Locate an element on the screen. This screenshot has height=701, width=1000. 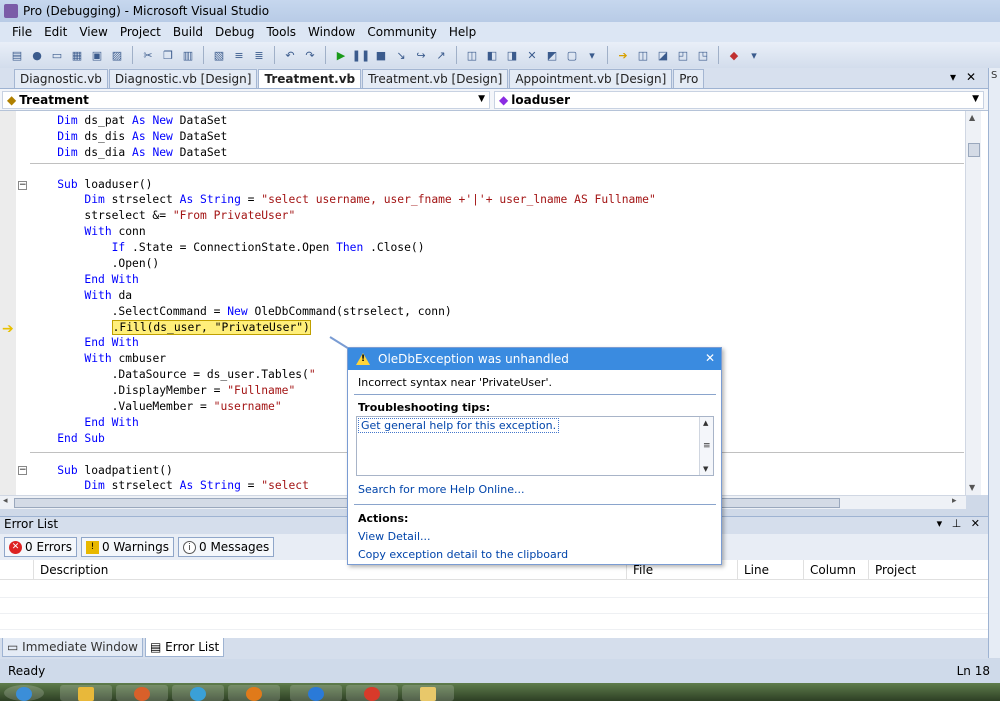
taskbar-chrome is located at coordinates (372, 693).